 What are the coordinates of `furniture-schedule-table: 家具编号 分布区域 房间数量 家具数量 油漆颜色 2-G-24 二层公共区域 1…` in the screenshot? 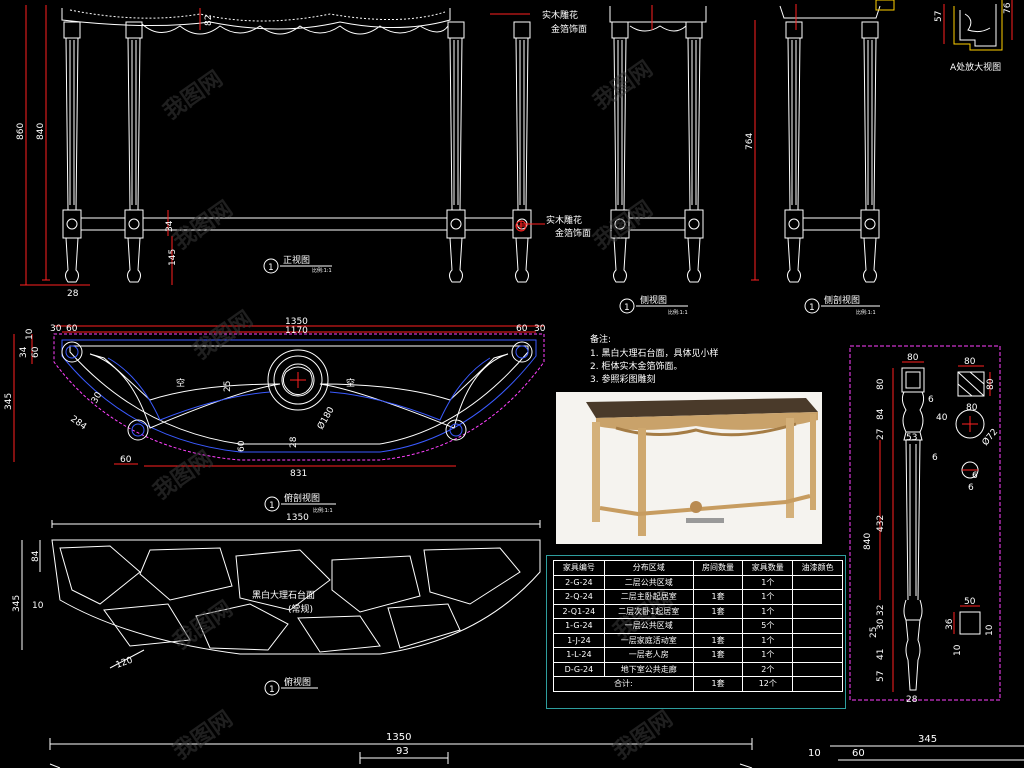 It's located at (698, 626).